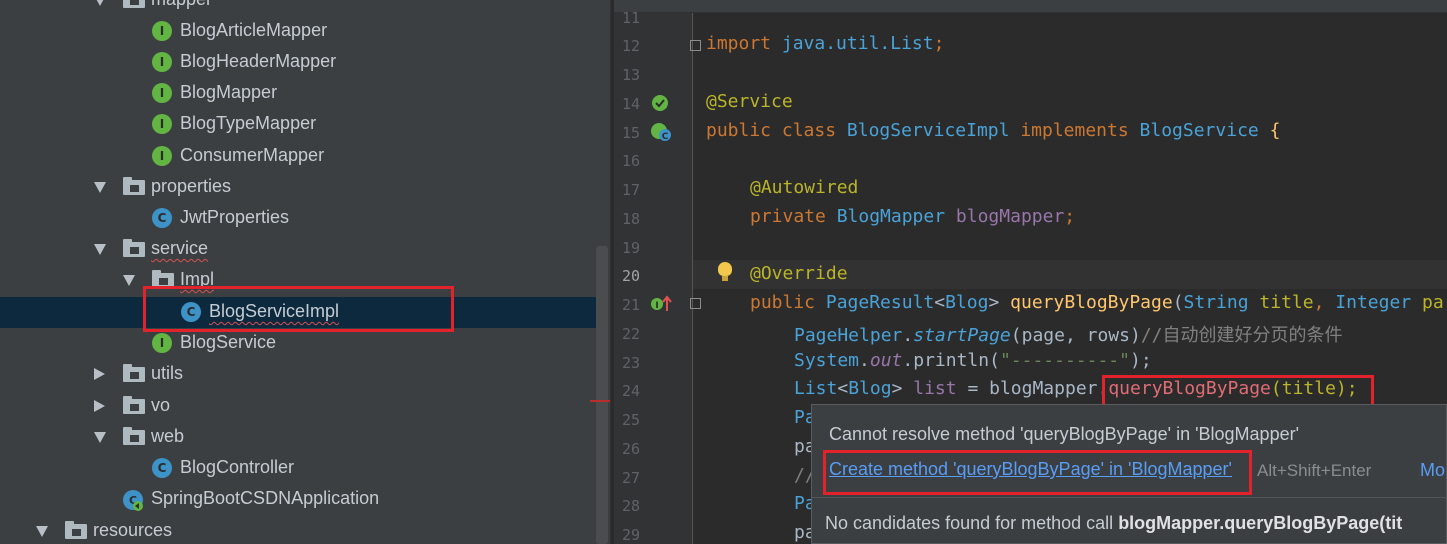  What do you see at coordinates (630, 391) in the screenshot?
I see `line-number: 24` at bounding box center [630, 391].